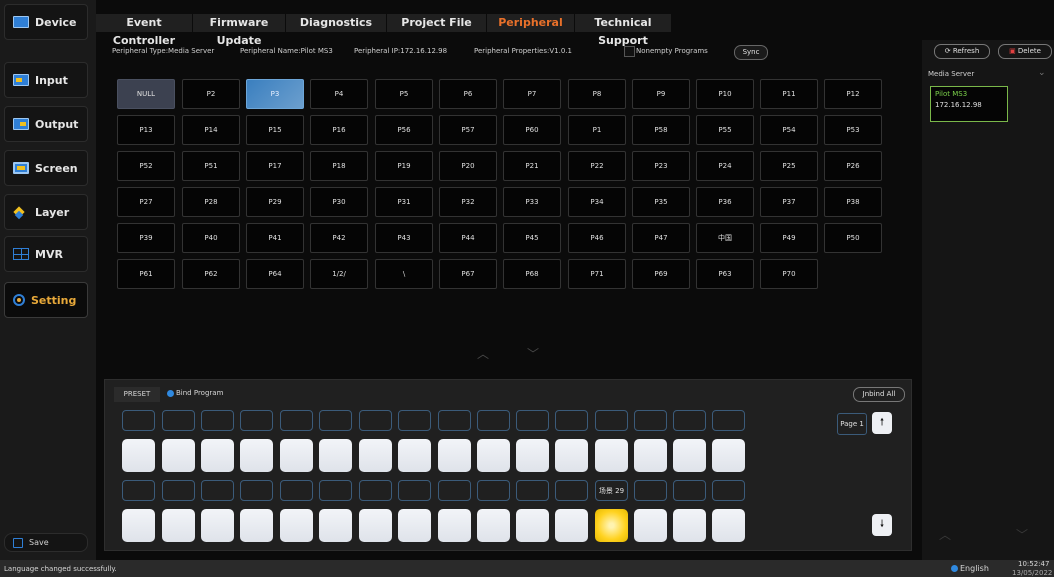 The image size is (1054, 577). Describe the element at coordinates (211, 202) in the screenshot. I see `program-button: P28` at that location.